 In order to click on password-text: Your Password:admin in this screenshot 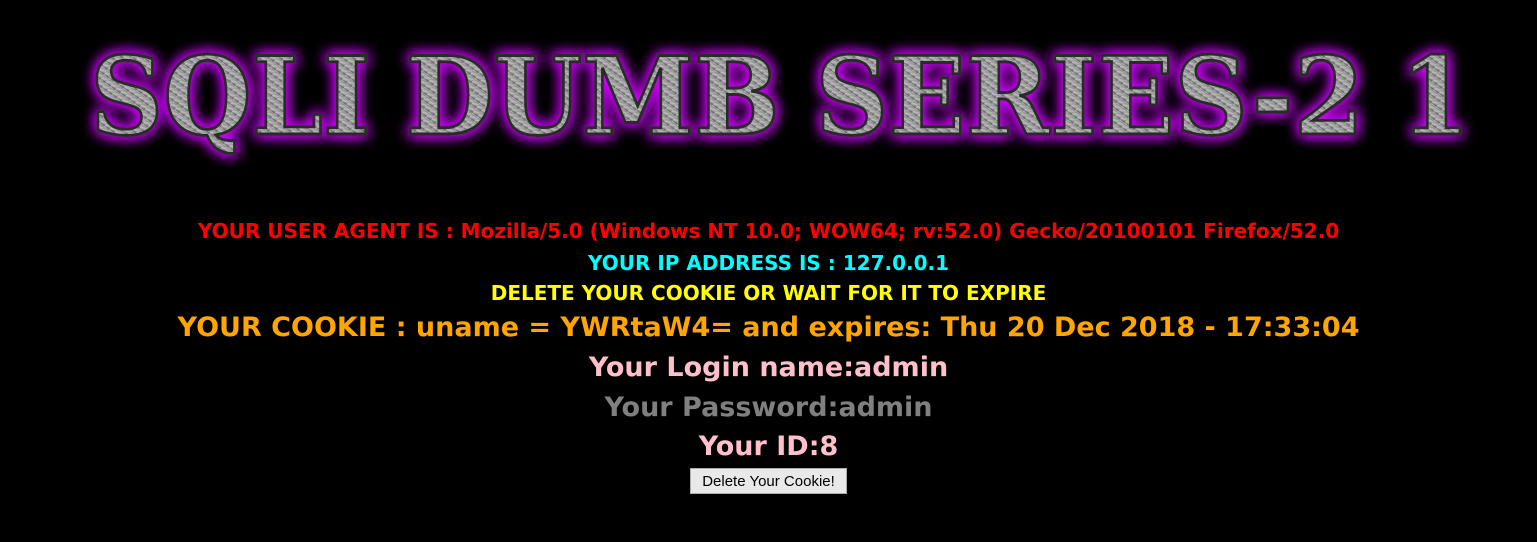, I will do `click(768, 407)`.